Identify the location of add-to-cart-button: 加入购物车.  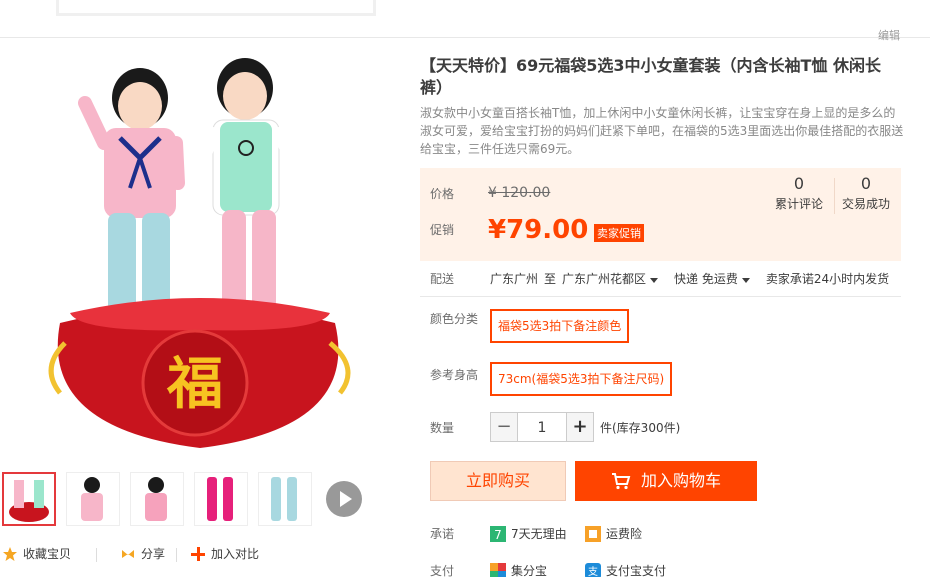
(666, 481).